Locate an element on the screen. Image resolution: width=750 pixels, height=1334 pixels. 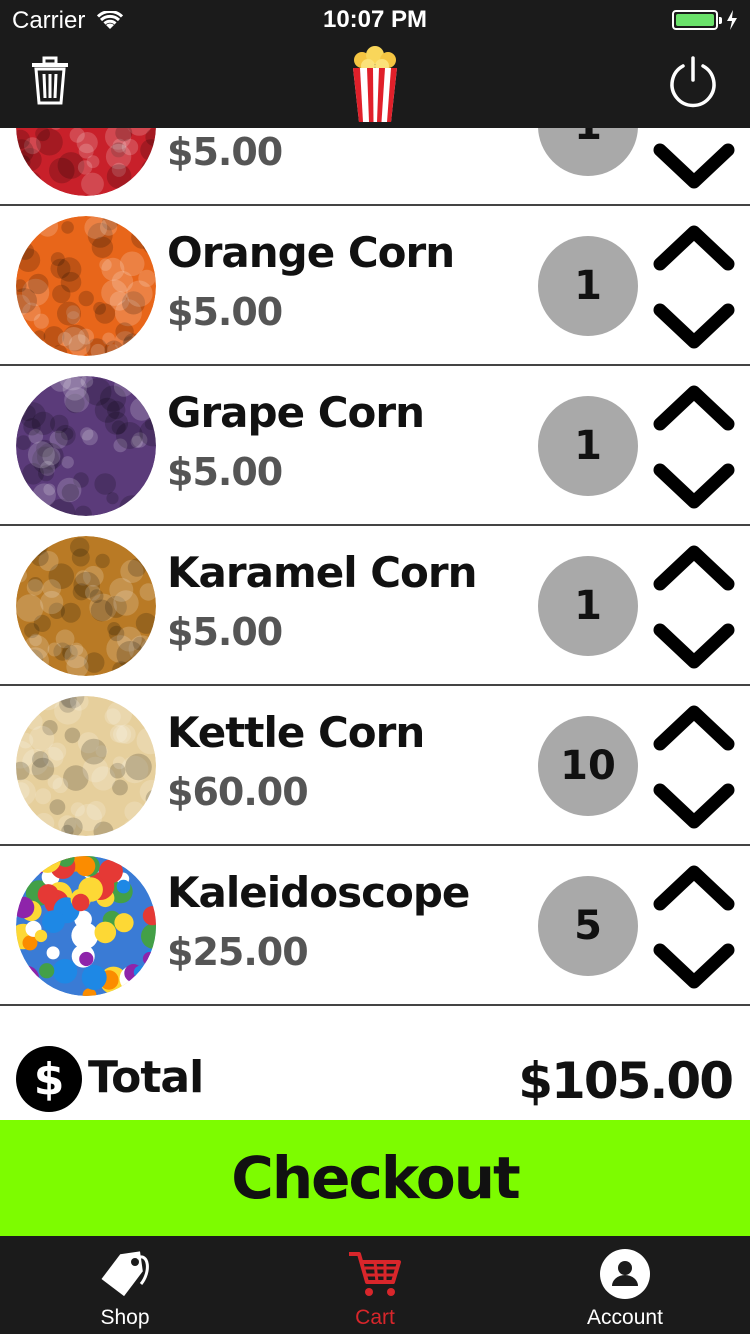
cart-item: Kettle Corn $60.00 10 is located at coordinates (375, 766).